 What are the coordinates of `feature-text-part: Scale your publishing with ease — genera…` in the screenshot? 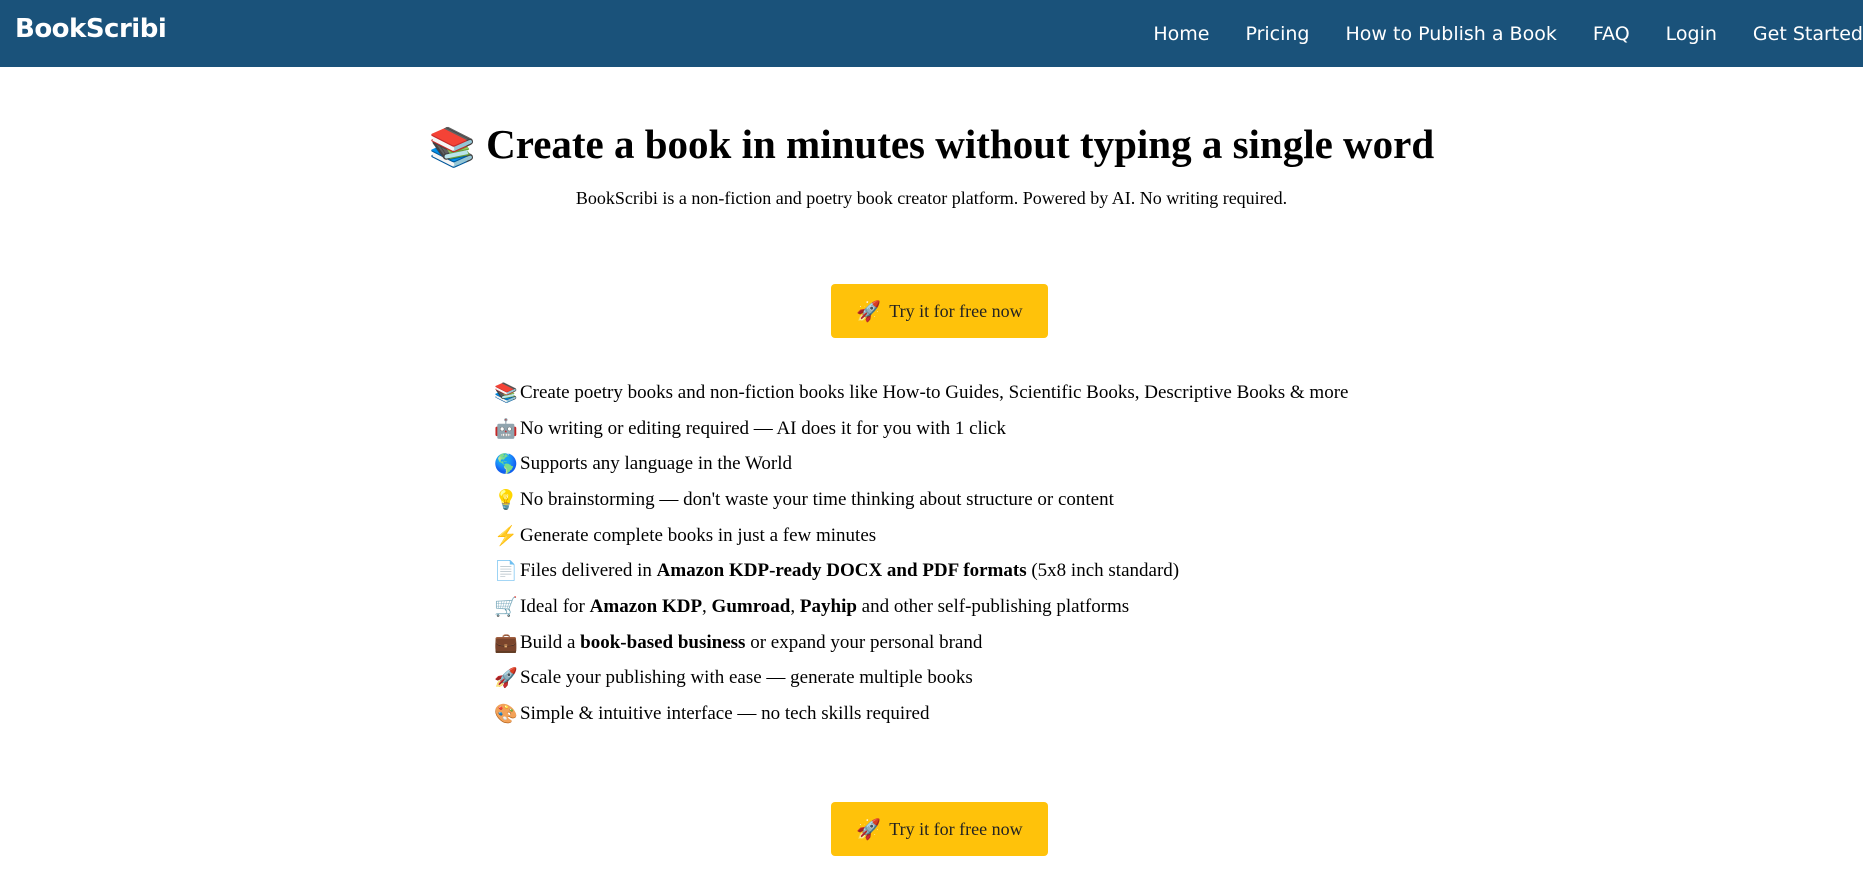 It's located at (746, 678).